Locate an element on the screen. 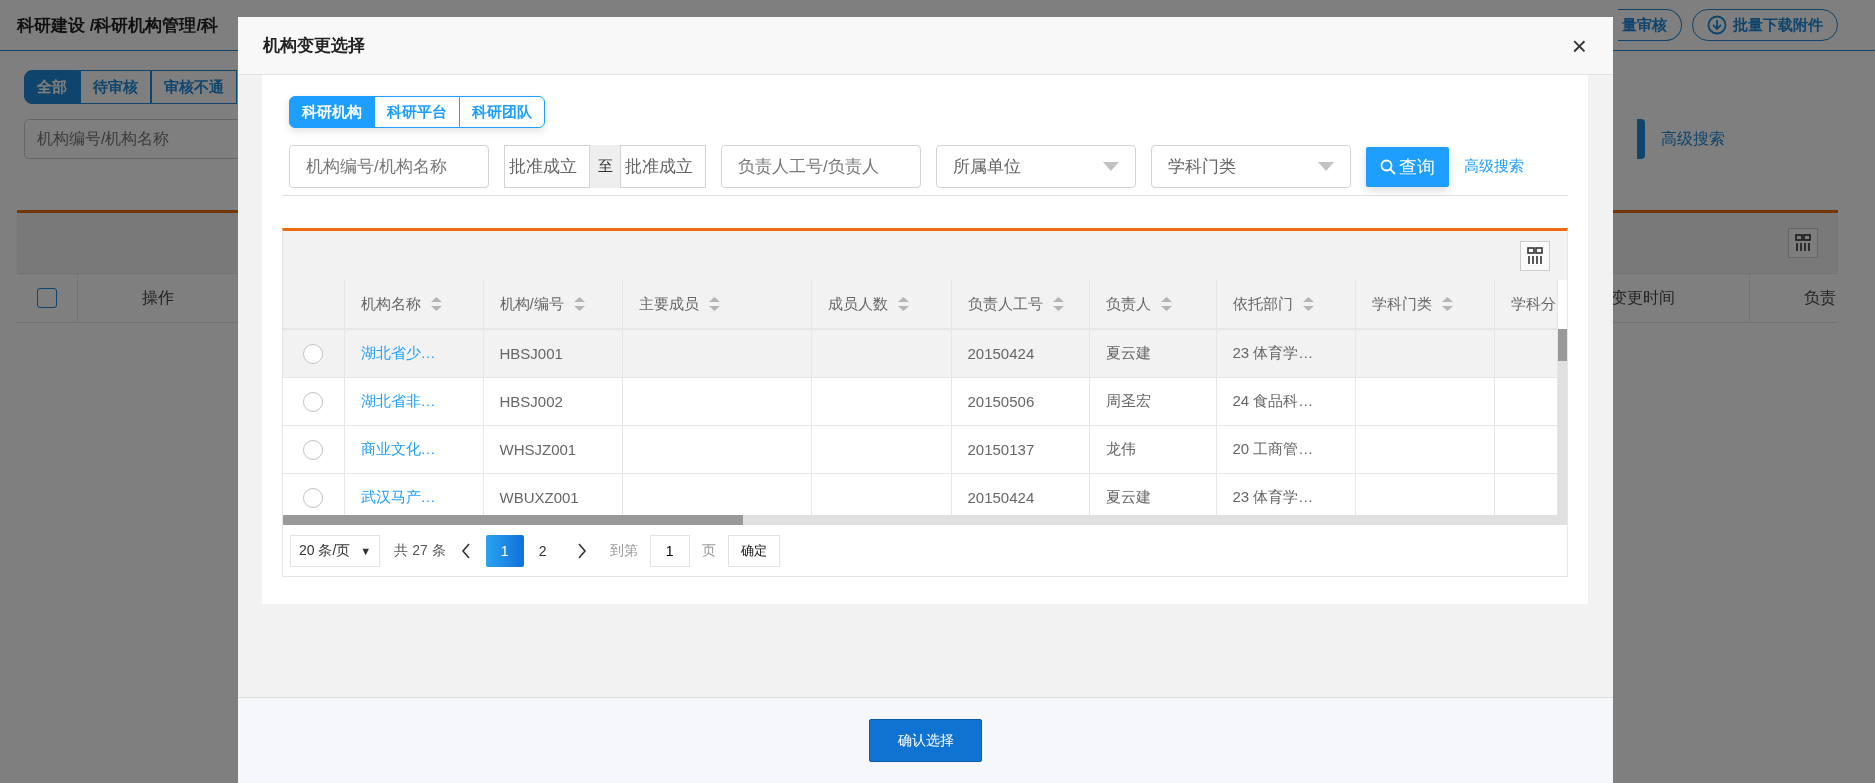 This screenshot has width=1875, height=783. table-cell: 20150506 is located at coordinates (1001, 401).